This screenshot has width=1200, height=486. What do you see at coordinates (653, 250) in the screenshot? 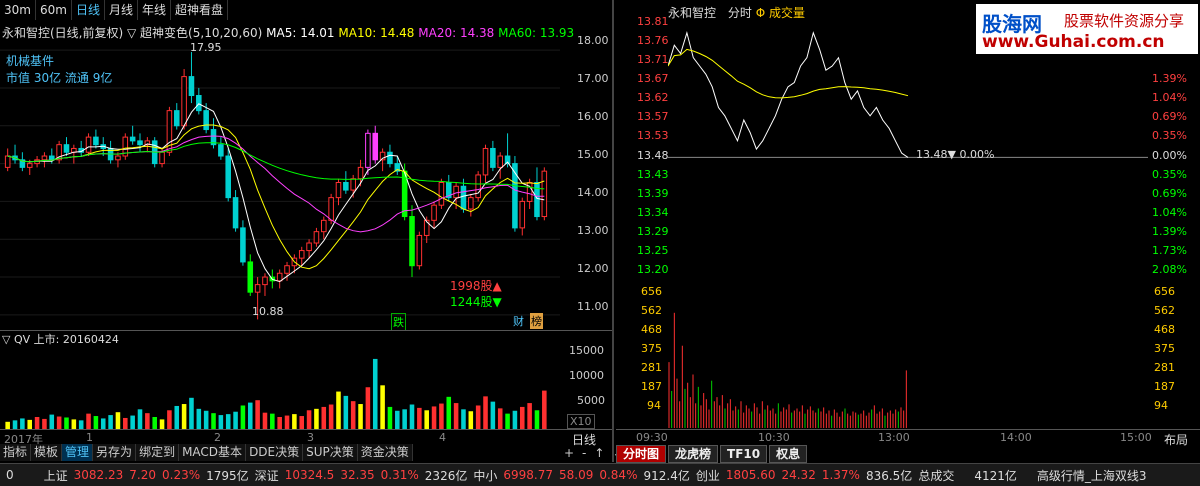
I see `price-tick: 13.25` at bounding box center [653, 250].